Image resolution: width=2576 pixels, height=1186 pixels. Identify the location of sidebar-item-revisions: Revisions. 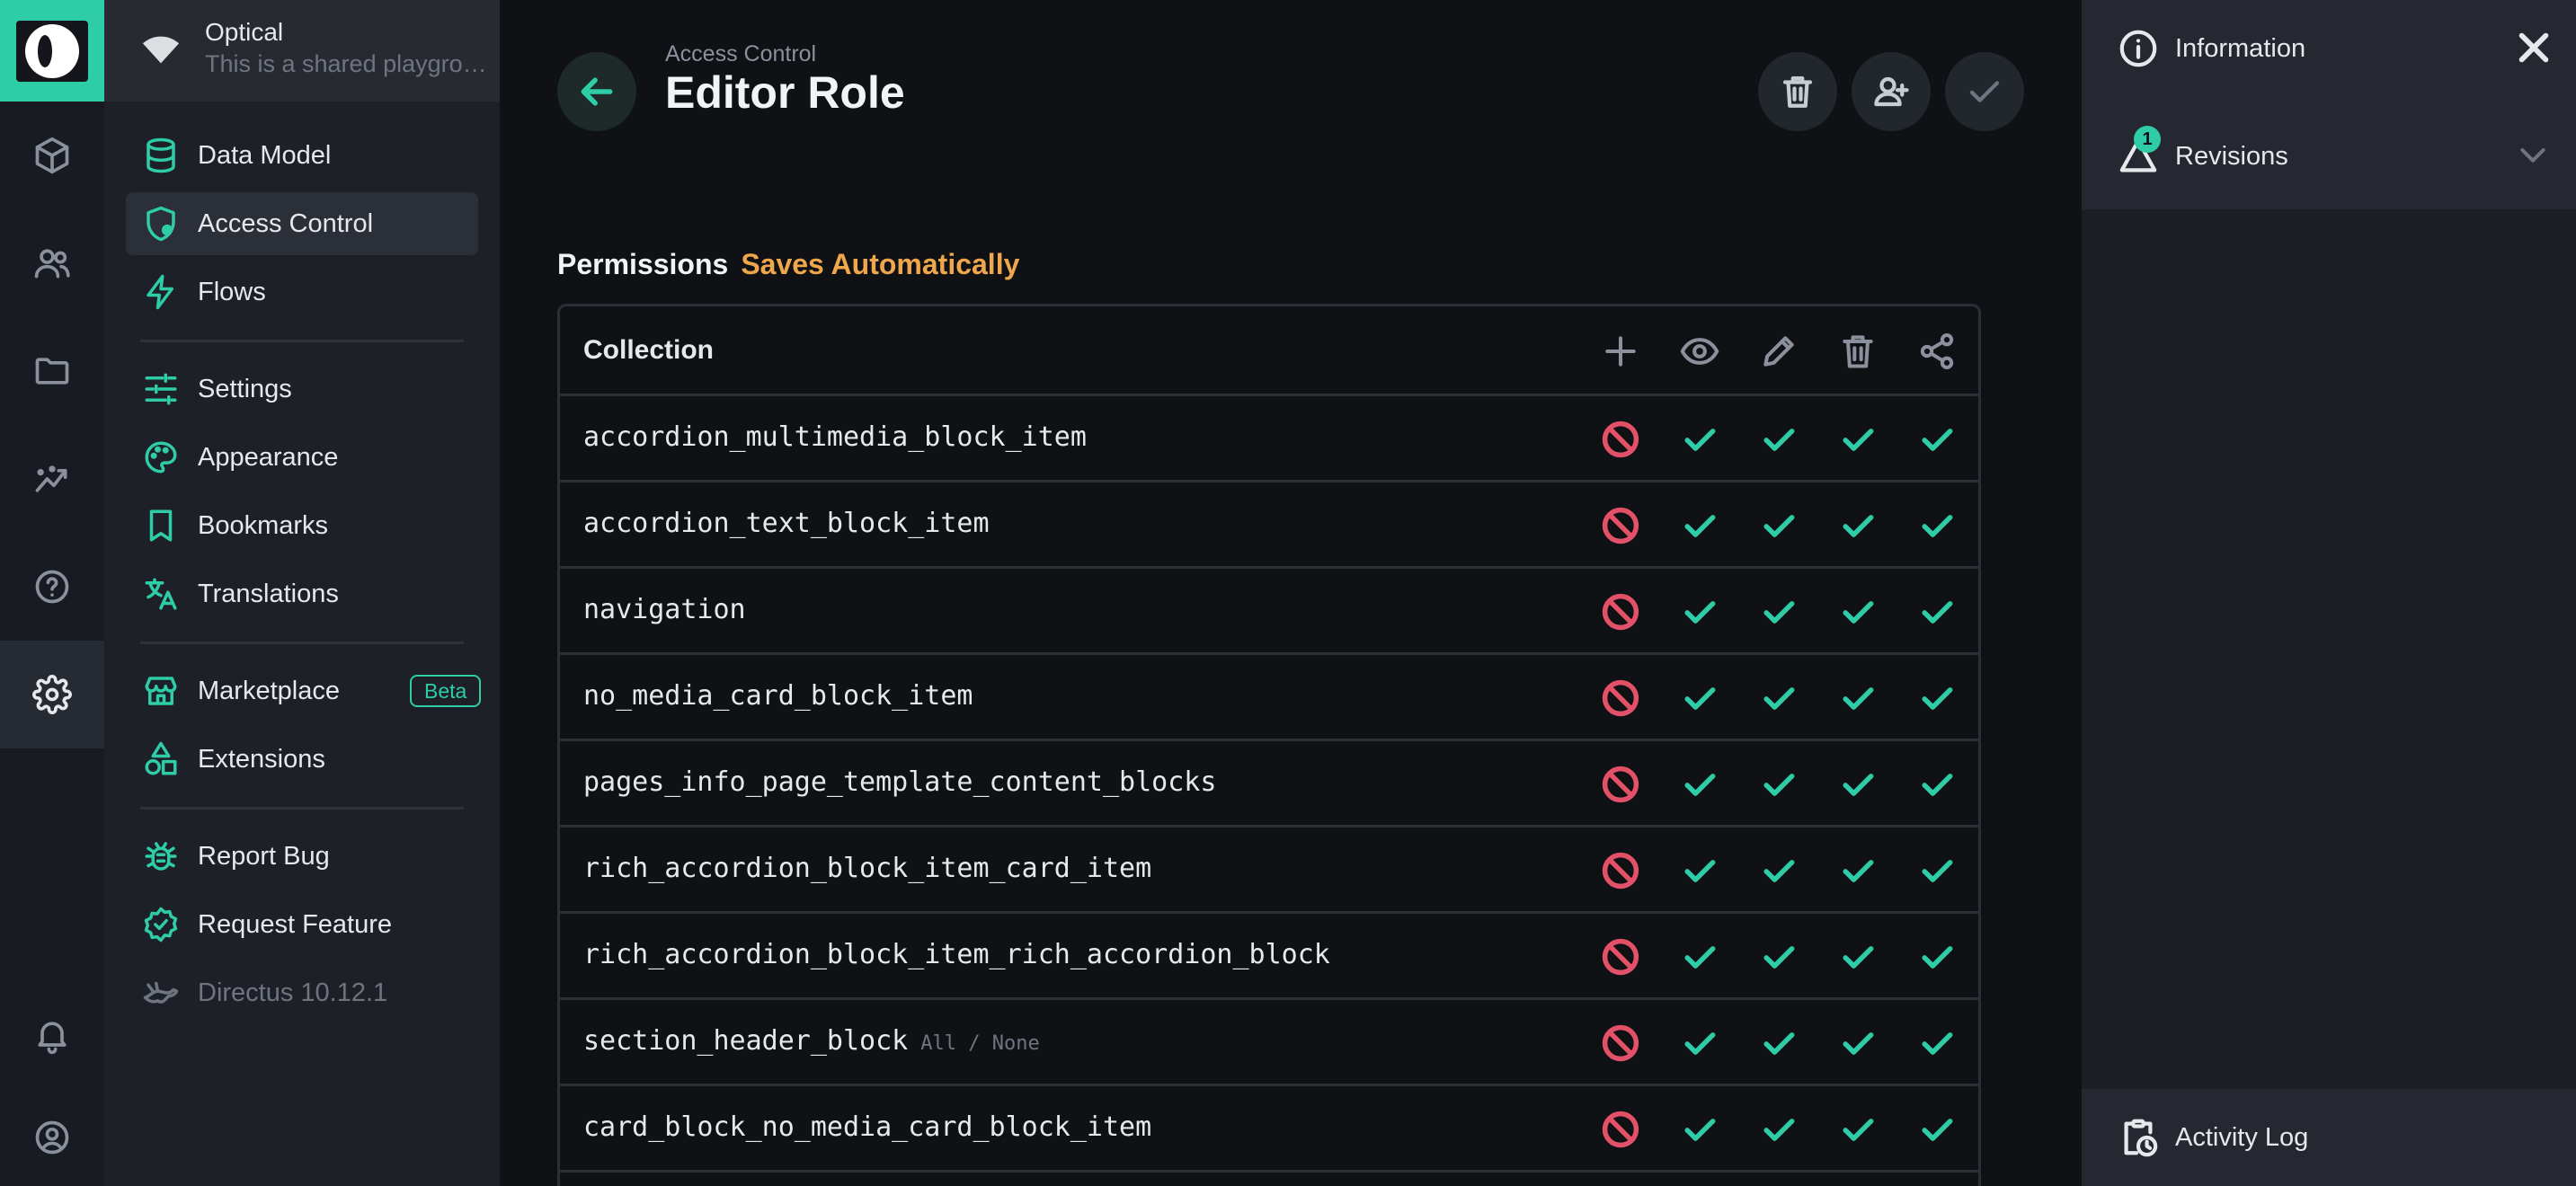
(2329, 156).